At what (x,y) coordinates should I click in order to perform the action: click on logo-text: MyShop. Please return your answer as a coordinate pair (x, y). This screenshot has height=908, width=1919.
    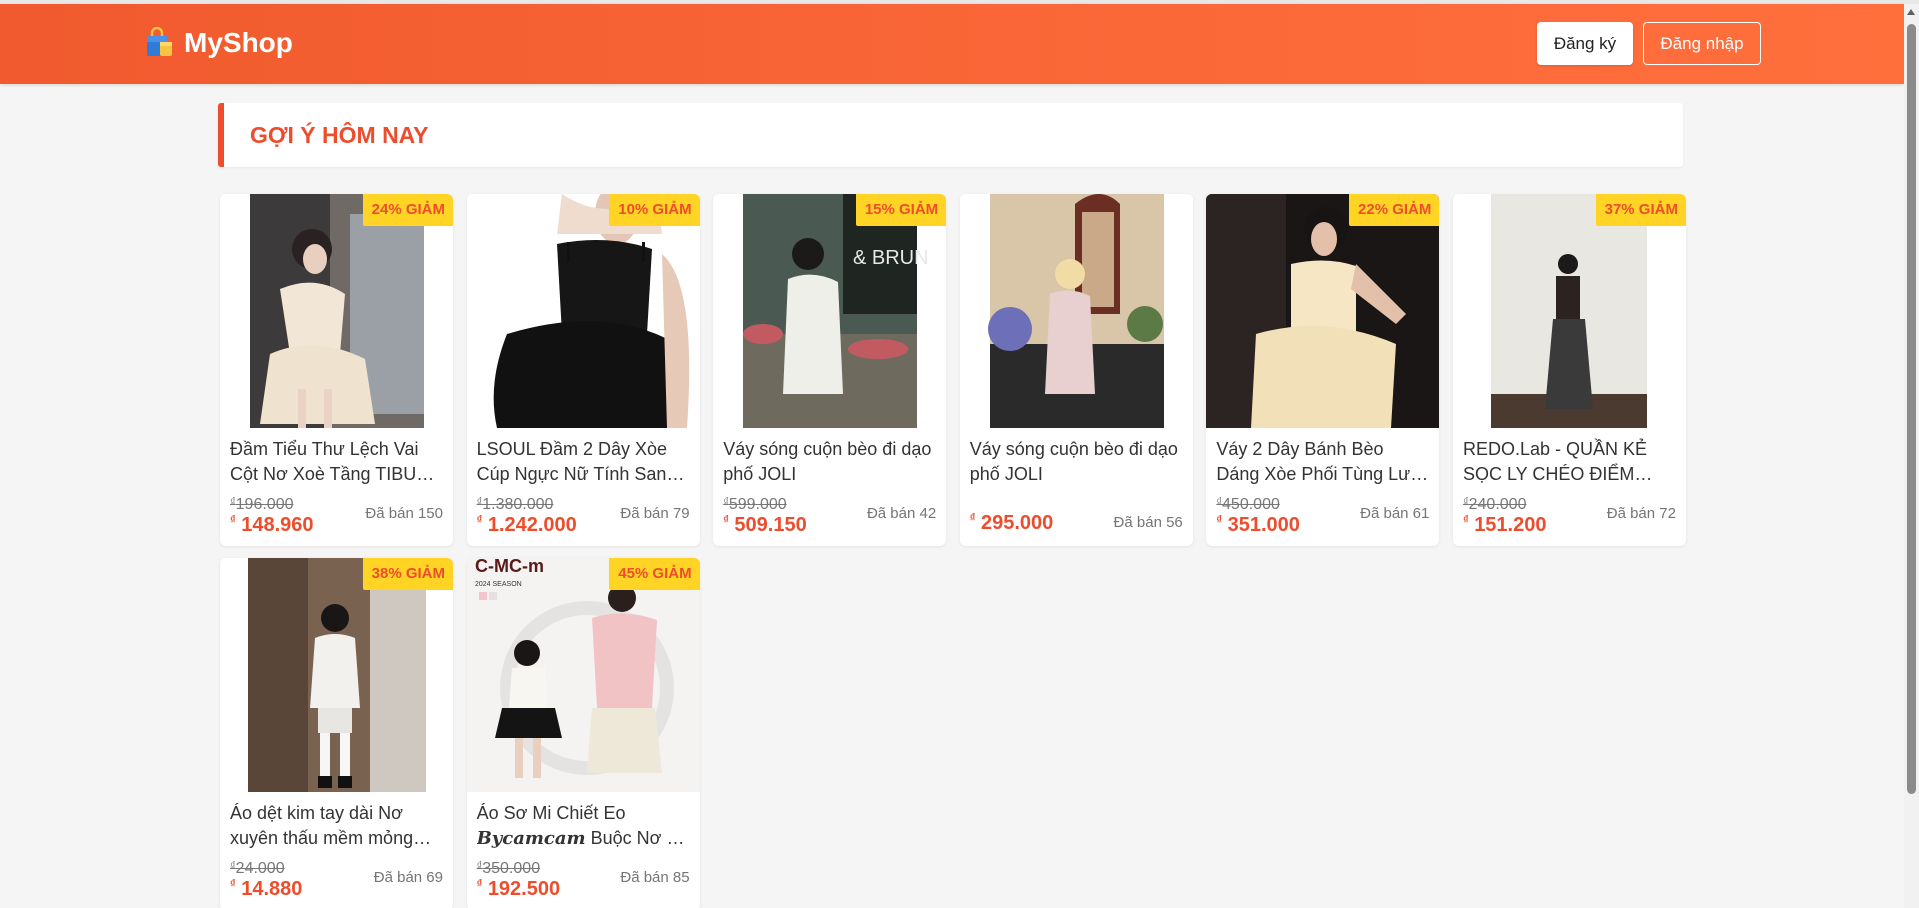
    Looking at the image, I should click on (238, 42).